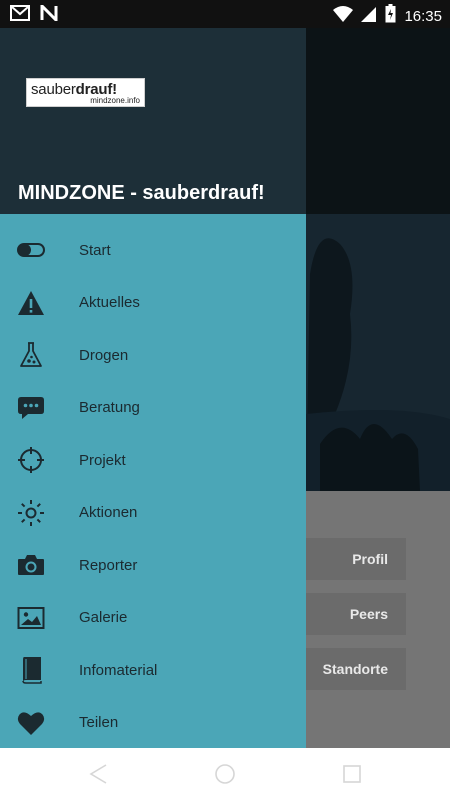 Image resolution: width=450 pixels, height=800 pixels. I want to click on app-logo: sauberdrauf! mindzone.info, so click(85, 92).